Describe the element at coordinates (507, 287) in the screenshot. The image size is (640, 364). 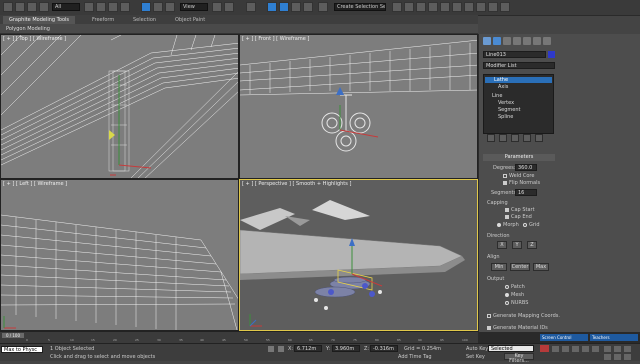
I see `output-patch-radio` at that location.